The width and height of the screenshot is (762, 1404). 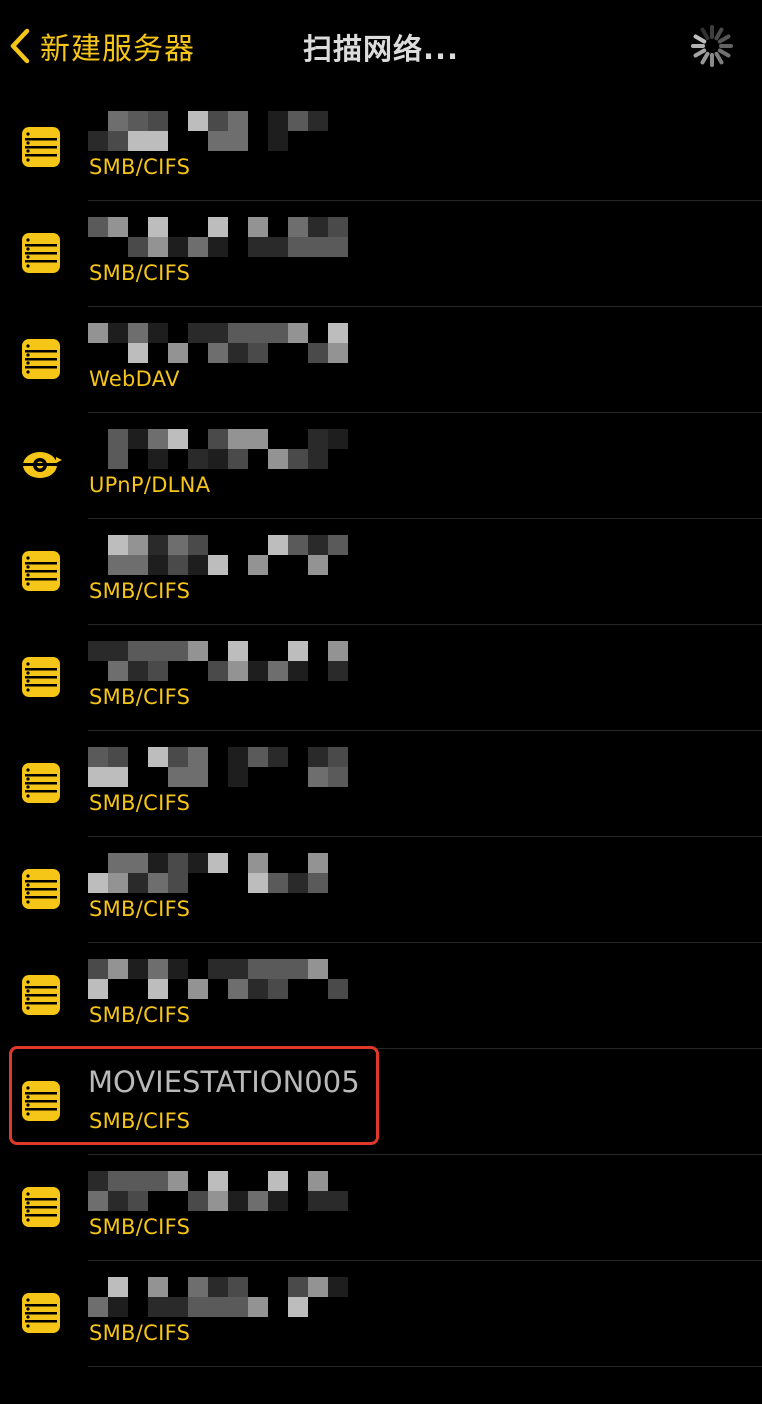 What do you see at coordinates (392, 360) in the screenshot?
I see `server-row: WebDAV` at bounding box center [392, 360].